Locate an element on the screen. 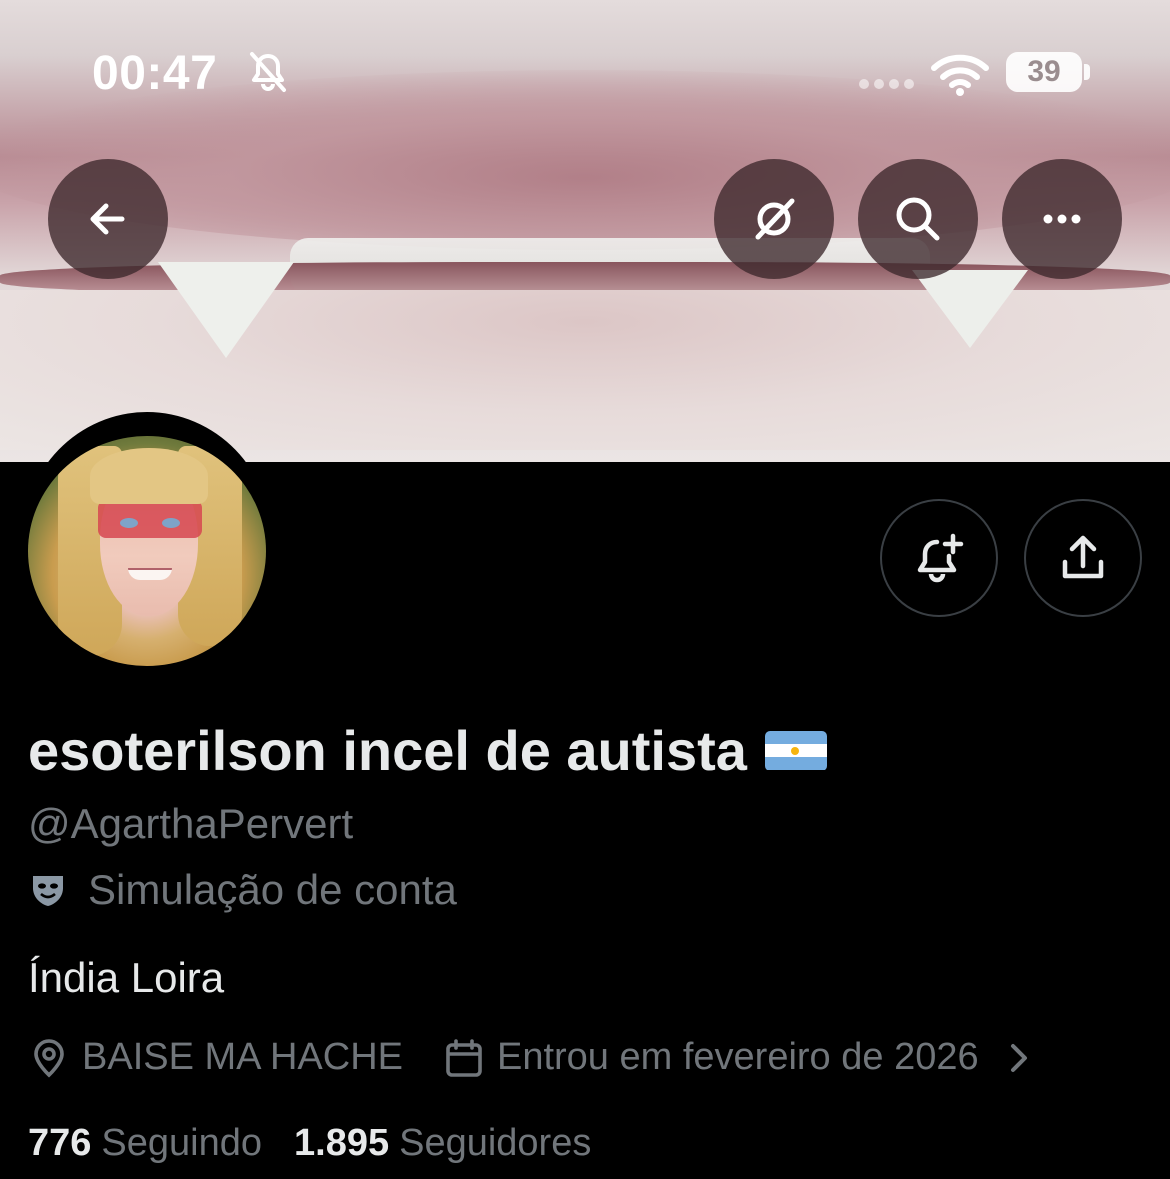  calendar-icon is located at coordinates (464, 1057).